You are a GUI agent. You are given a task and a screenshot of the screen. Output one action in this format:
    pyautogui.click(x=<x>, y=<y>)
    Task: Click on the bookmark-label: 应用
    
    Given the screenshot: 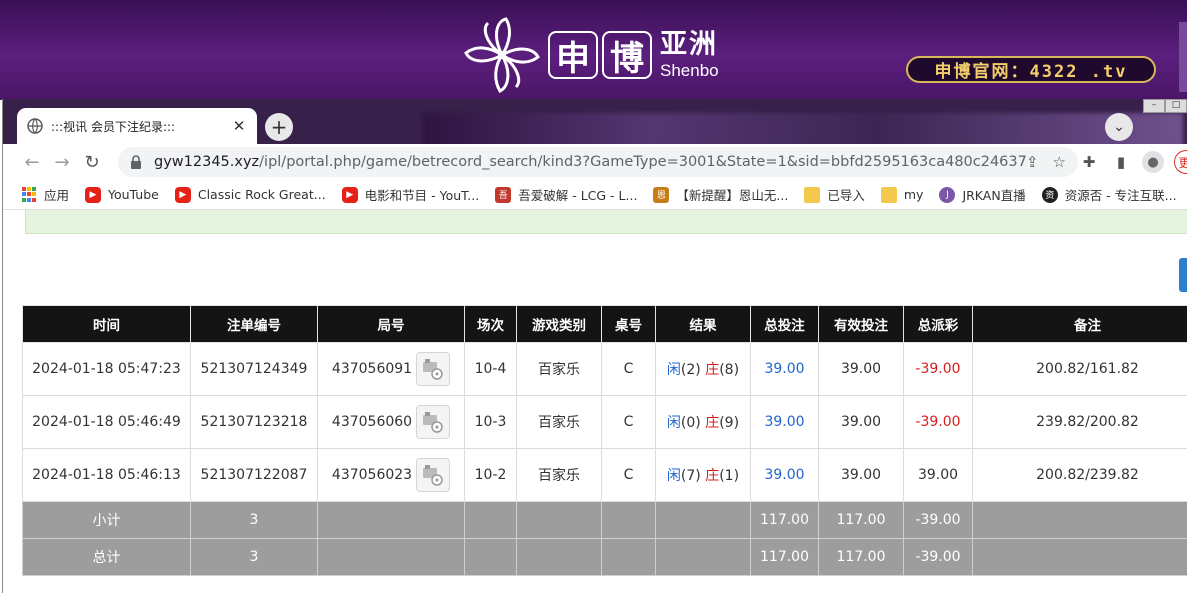 What is the action you would take?
    pyautogui.click(x=57, y=195)
    